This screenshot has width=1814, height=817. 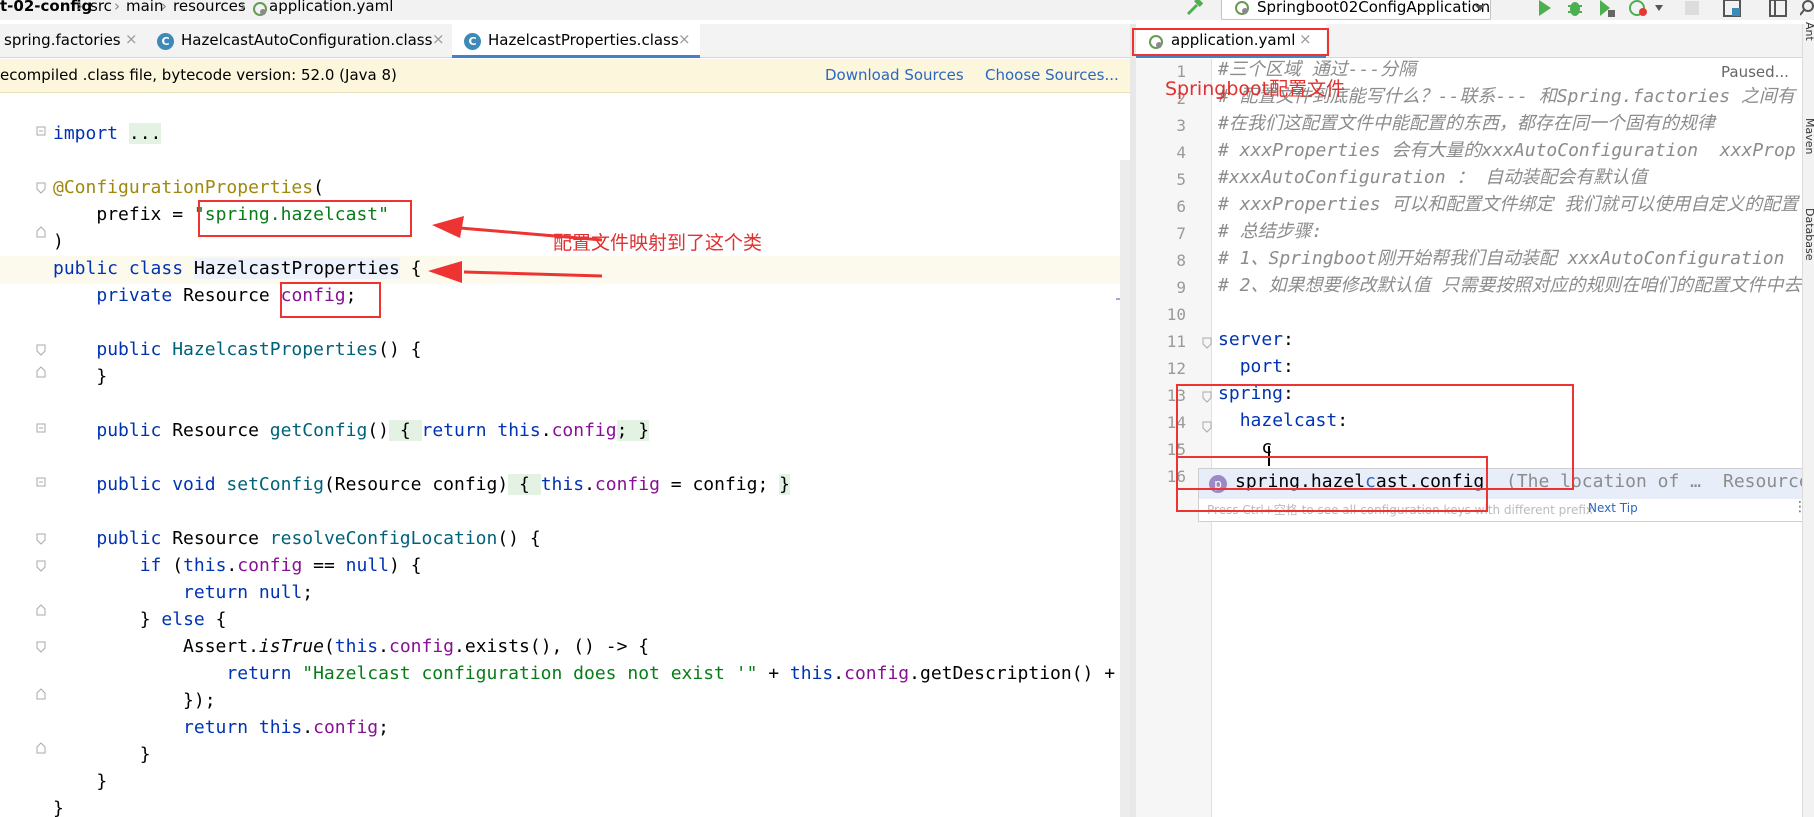 I want to click on stop-icon, so click(x=1692, y=8).